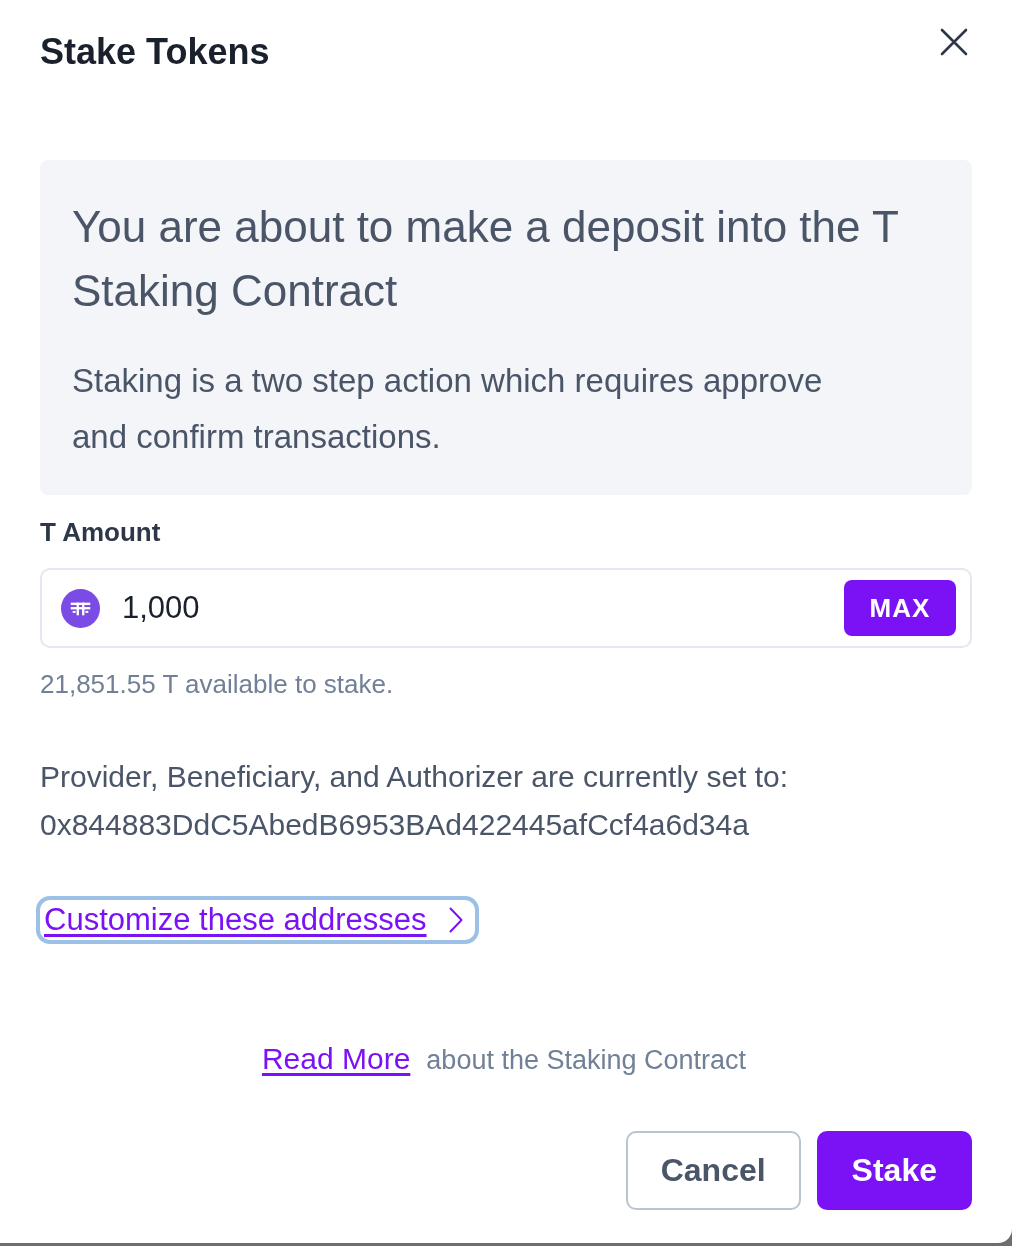  Describe the element at coordinates (217, 684) in the screenshot. I see `available-balance-text: 21,851.55 T available to stake.` at that location.